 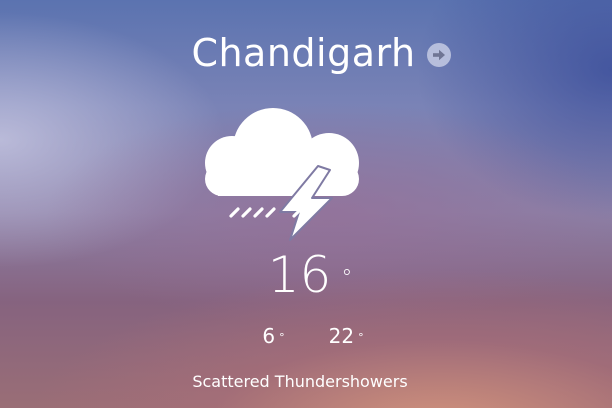 I want to click on low-temperature: 6 °, so click(x=273, y=336).